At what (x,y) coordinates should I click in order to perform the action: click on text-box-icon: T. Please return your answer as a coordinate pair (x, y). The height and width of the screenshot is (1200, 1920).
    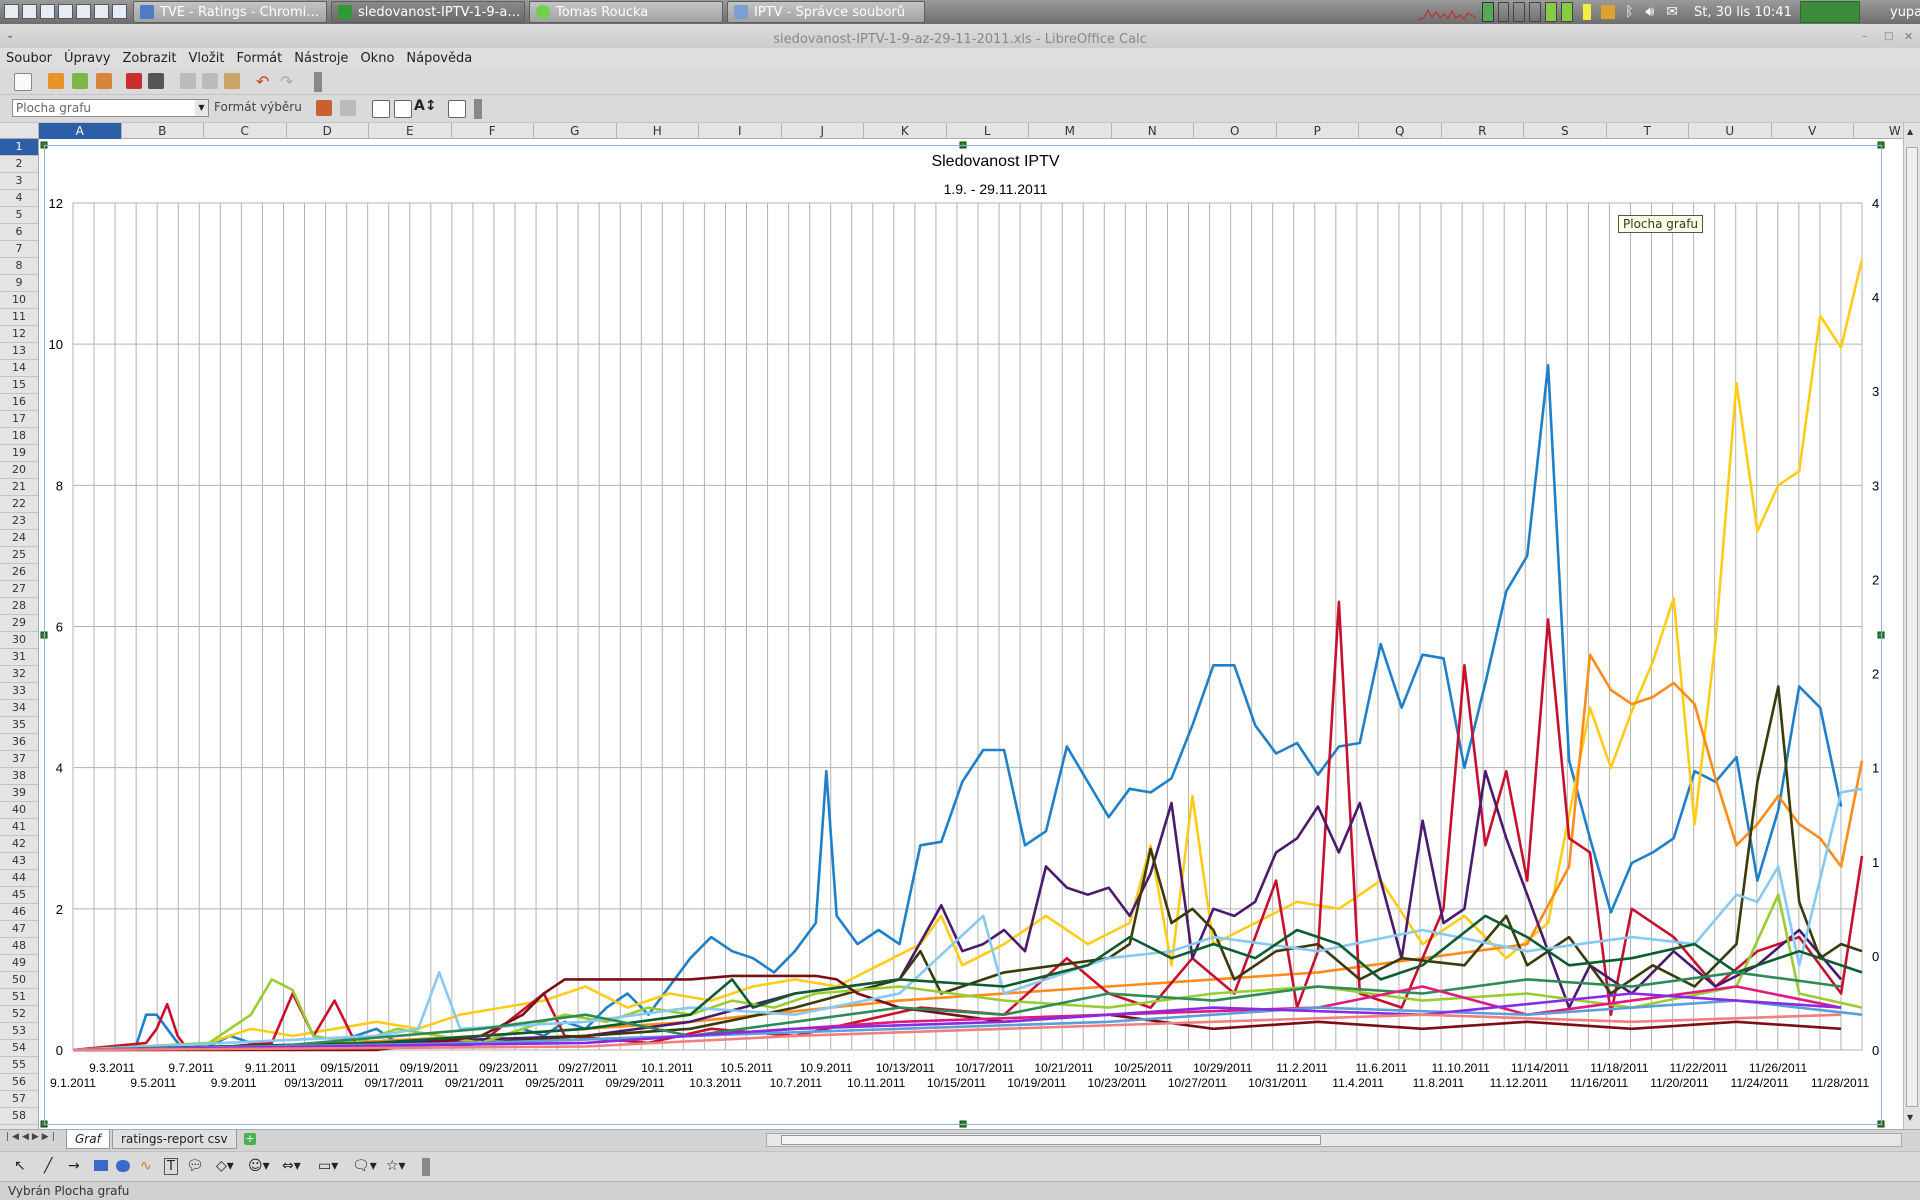
    Looking at the image, I should click on (171, 1166).